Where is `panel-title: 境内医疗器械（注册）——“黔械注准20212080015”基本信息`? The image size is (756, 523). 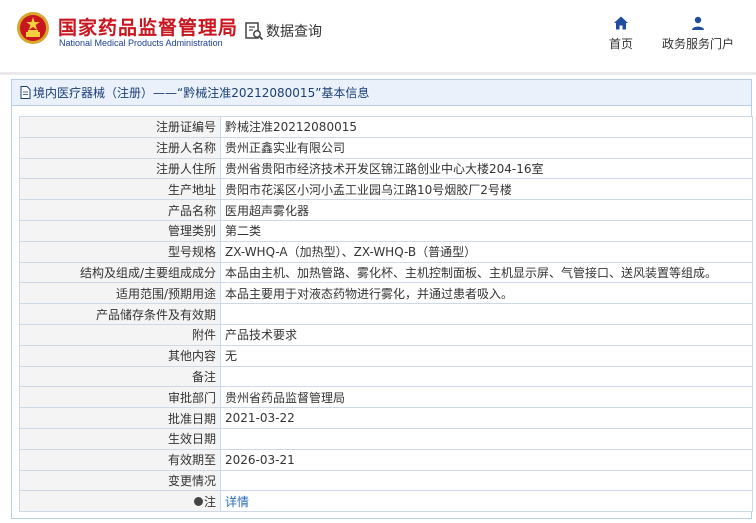 panel-title: 境内医疗器械（注册）——“黔械注准20212080015”基本信息 is located at coordinates (201, 93).